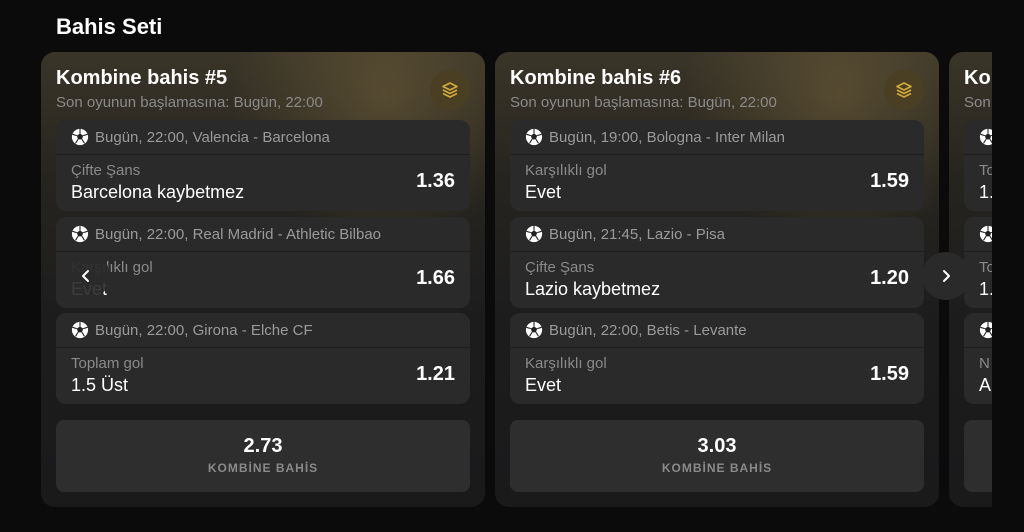 The width and height of the screenshot is (1024, 532). What do you see at coordinates (596, 78) in the screenshot?
I see `combo-title: Kombine bahis #6` at bounding box center [596, 78].